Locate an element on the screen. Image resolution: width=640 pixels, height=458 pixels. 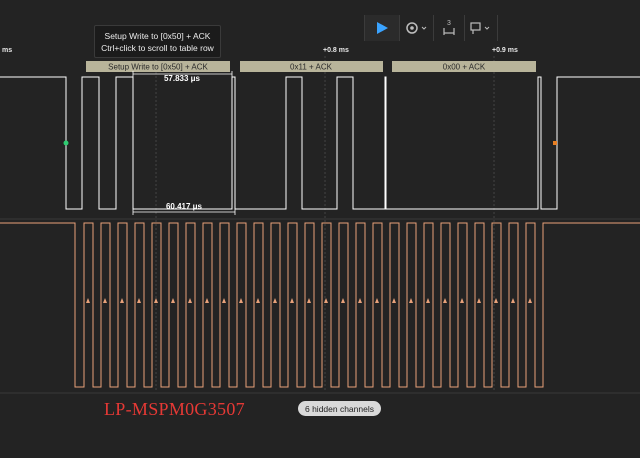
measurement-value: 60.417 μs is located at coordinates (184, 206).